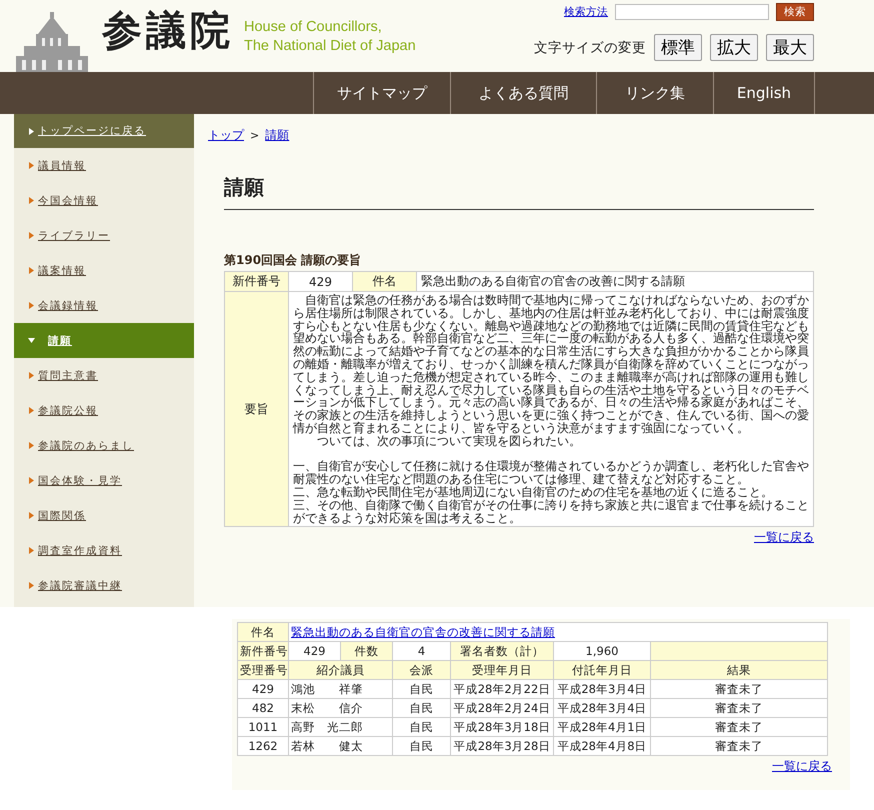 This screenshot has height=810, width=874. Describe the element at coordinates (551, 511) in the screenshot. I see `gist-paragraph: 三、その他、自衛隊で働く自衛官がその仕事に誇りを持ち家族と共に退官まで仕事を続けることができるような対応策を国は考えること。` at that location.